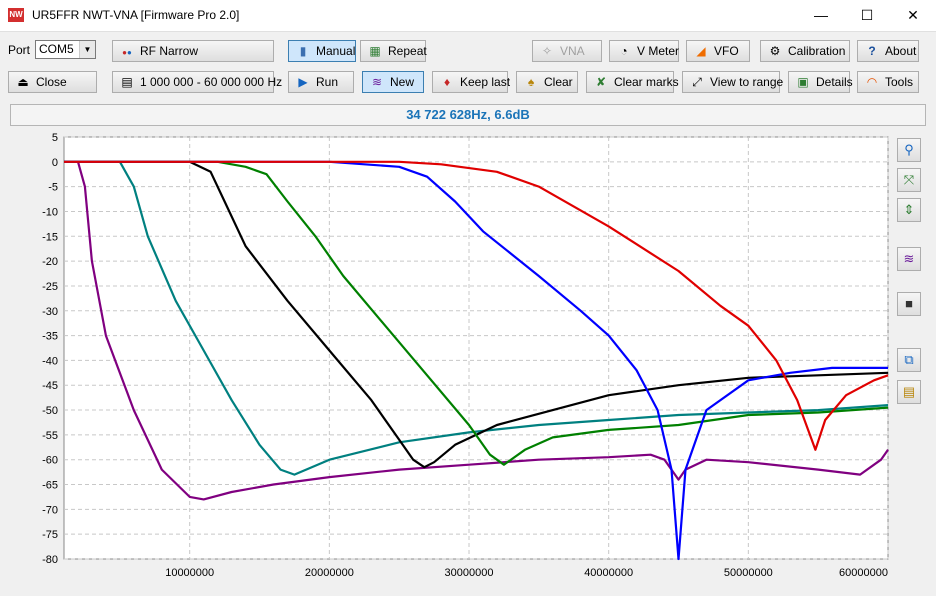 This screenshot has height=596, width=936. I want to click on vfo-button: ◢ VFO, so click(718, 51).